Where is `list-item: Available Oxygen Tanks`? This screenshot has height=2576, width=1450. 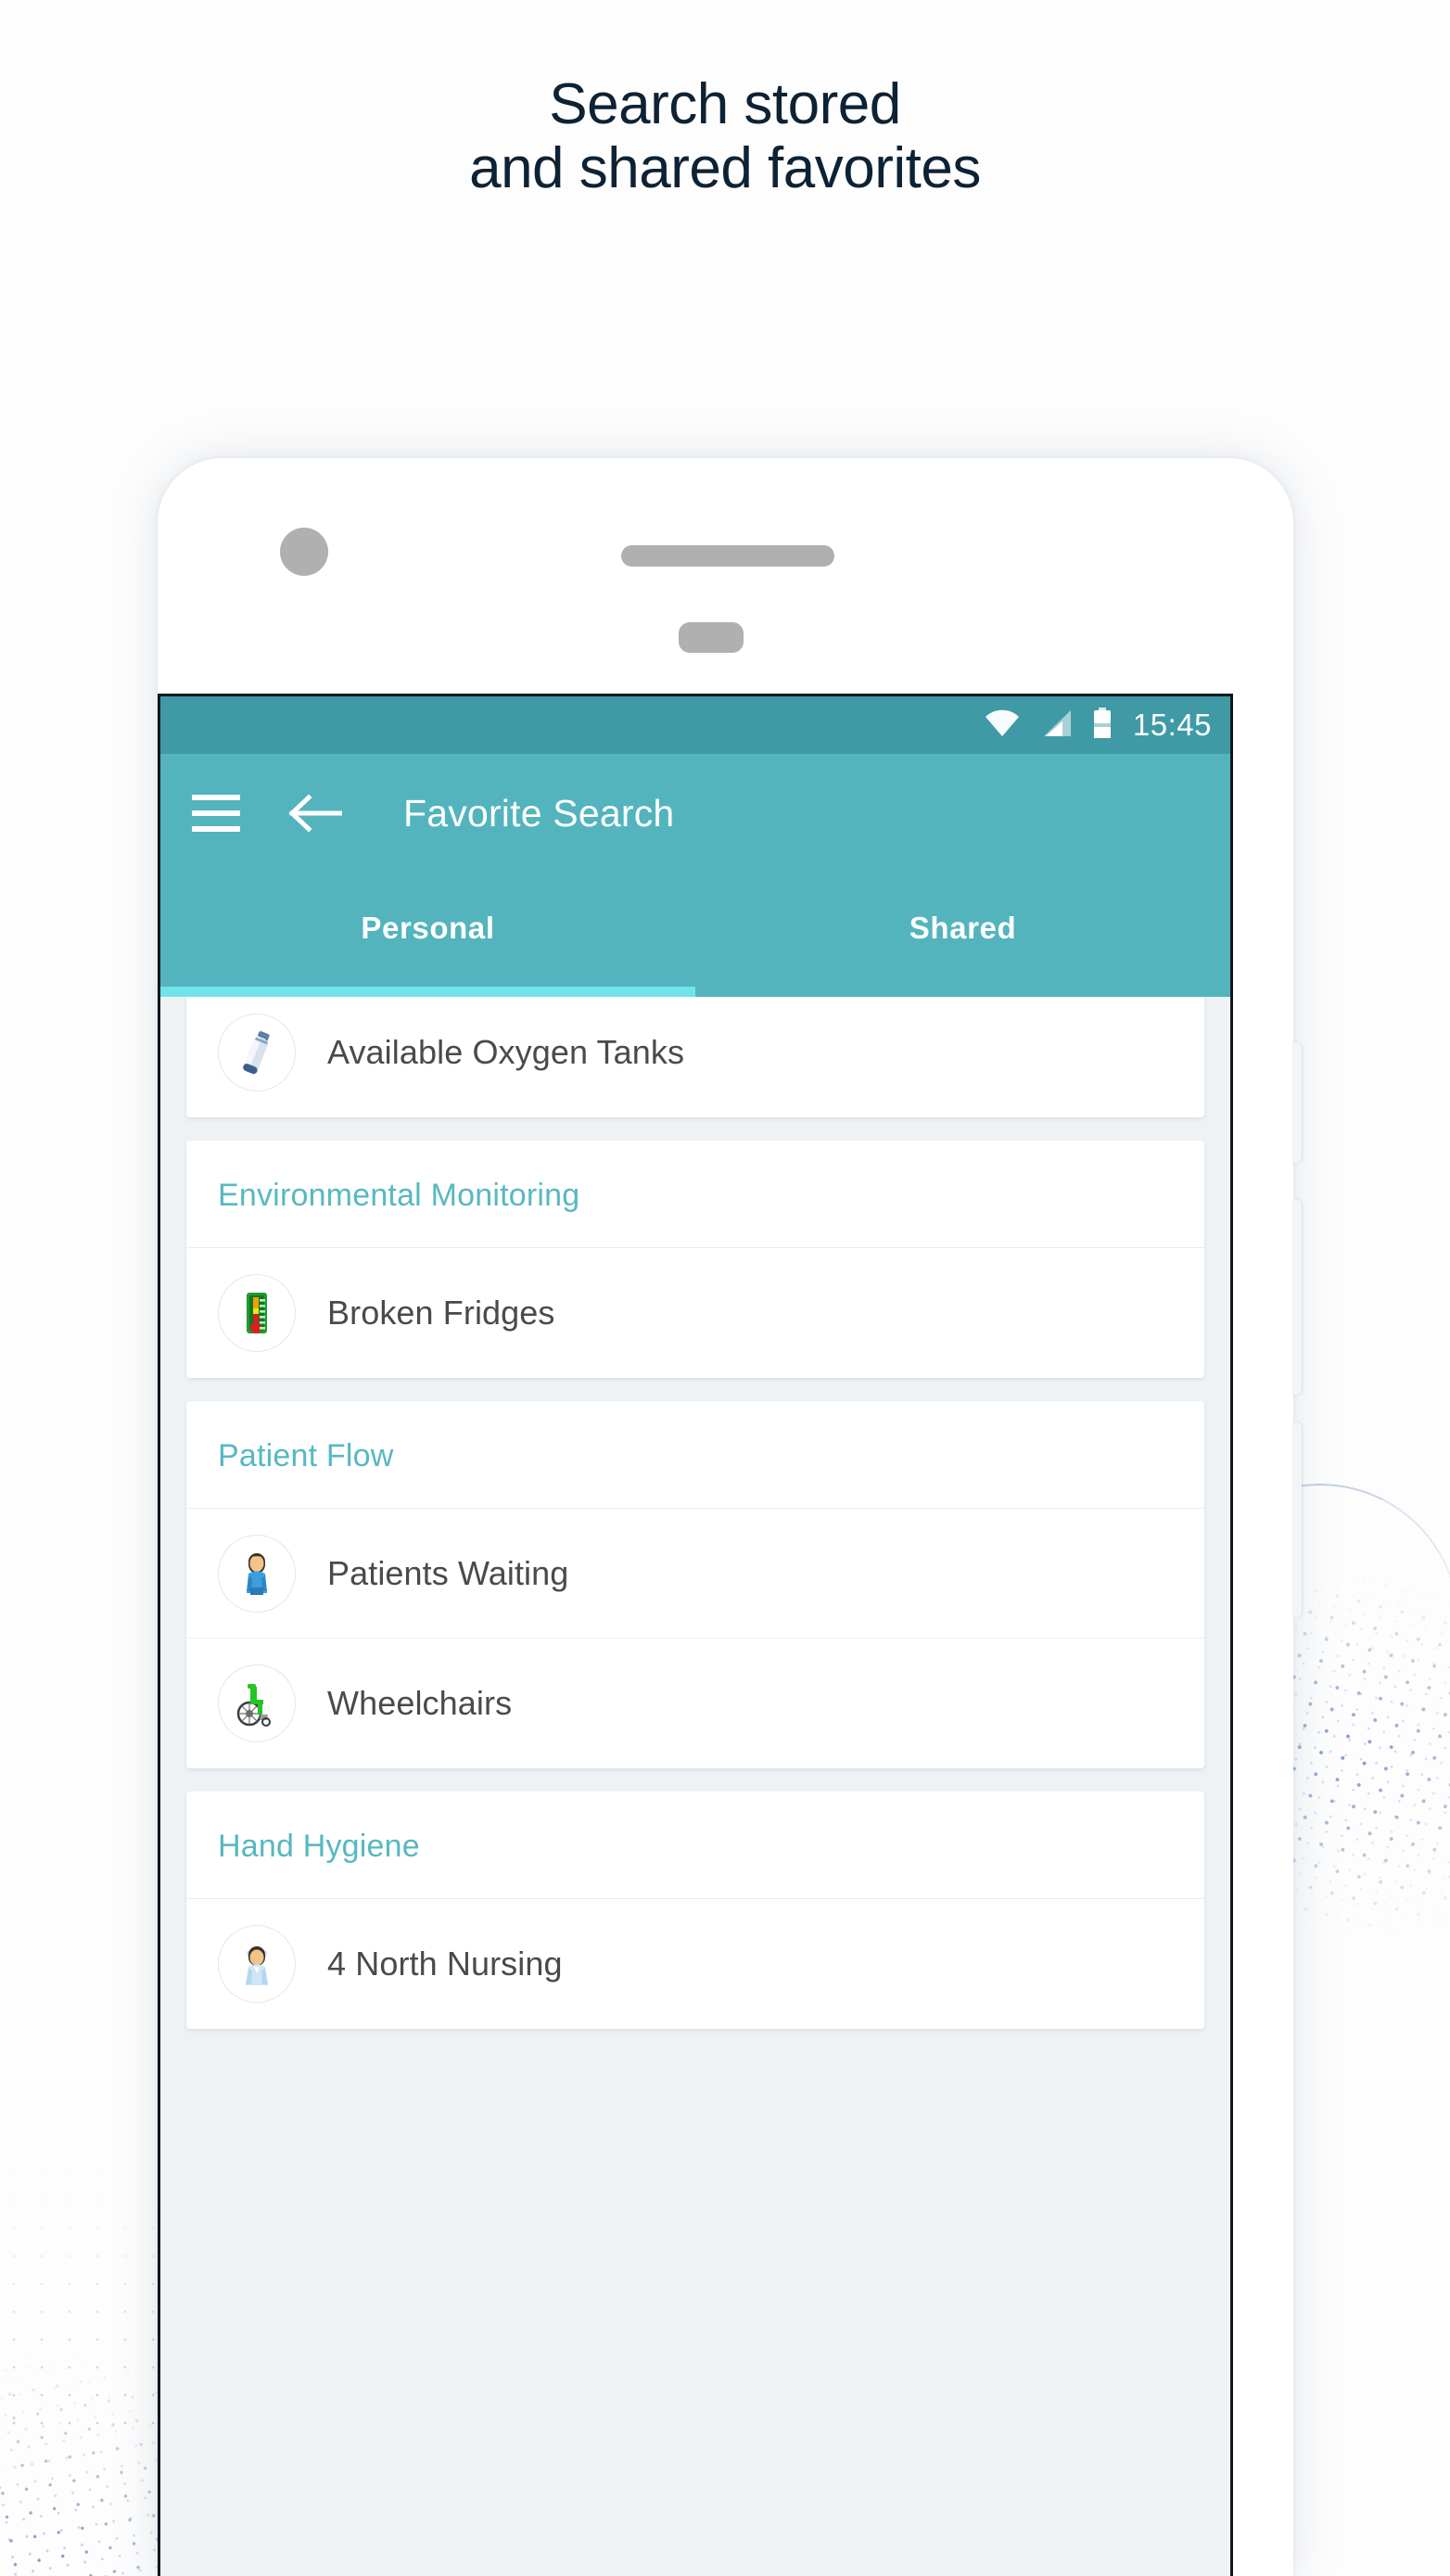 list-item: Available Oxygen Tanks is located at coordinates (695, 1057).